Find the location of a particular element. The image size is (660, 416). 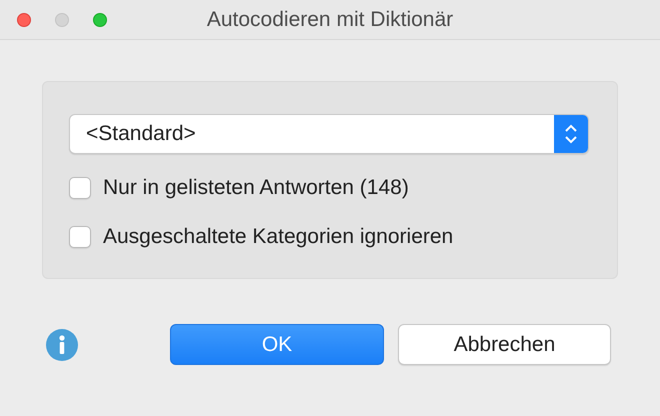

minimize-button is located at coordinates (62, 19).